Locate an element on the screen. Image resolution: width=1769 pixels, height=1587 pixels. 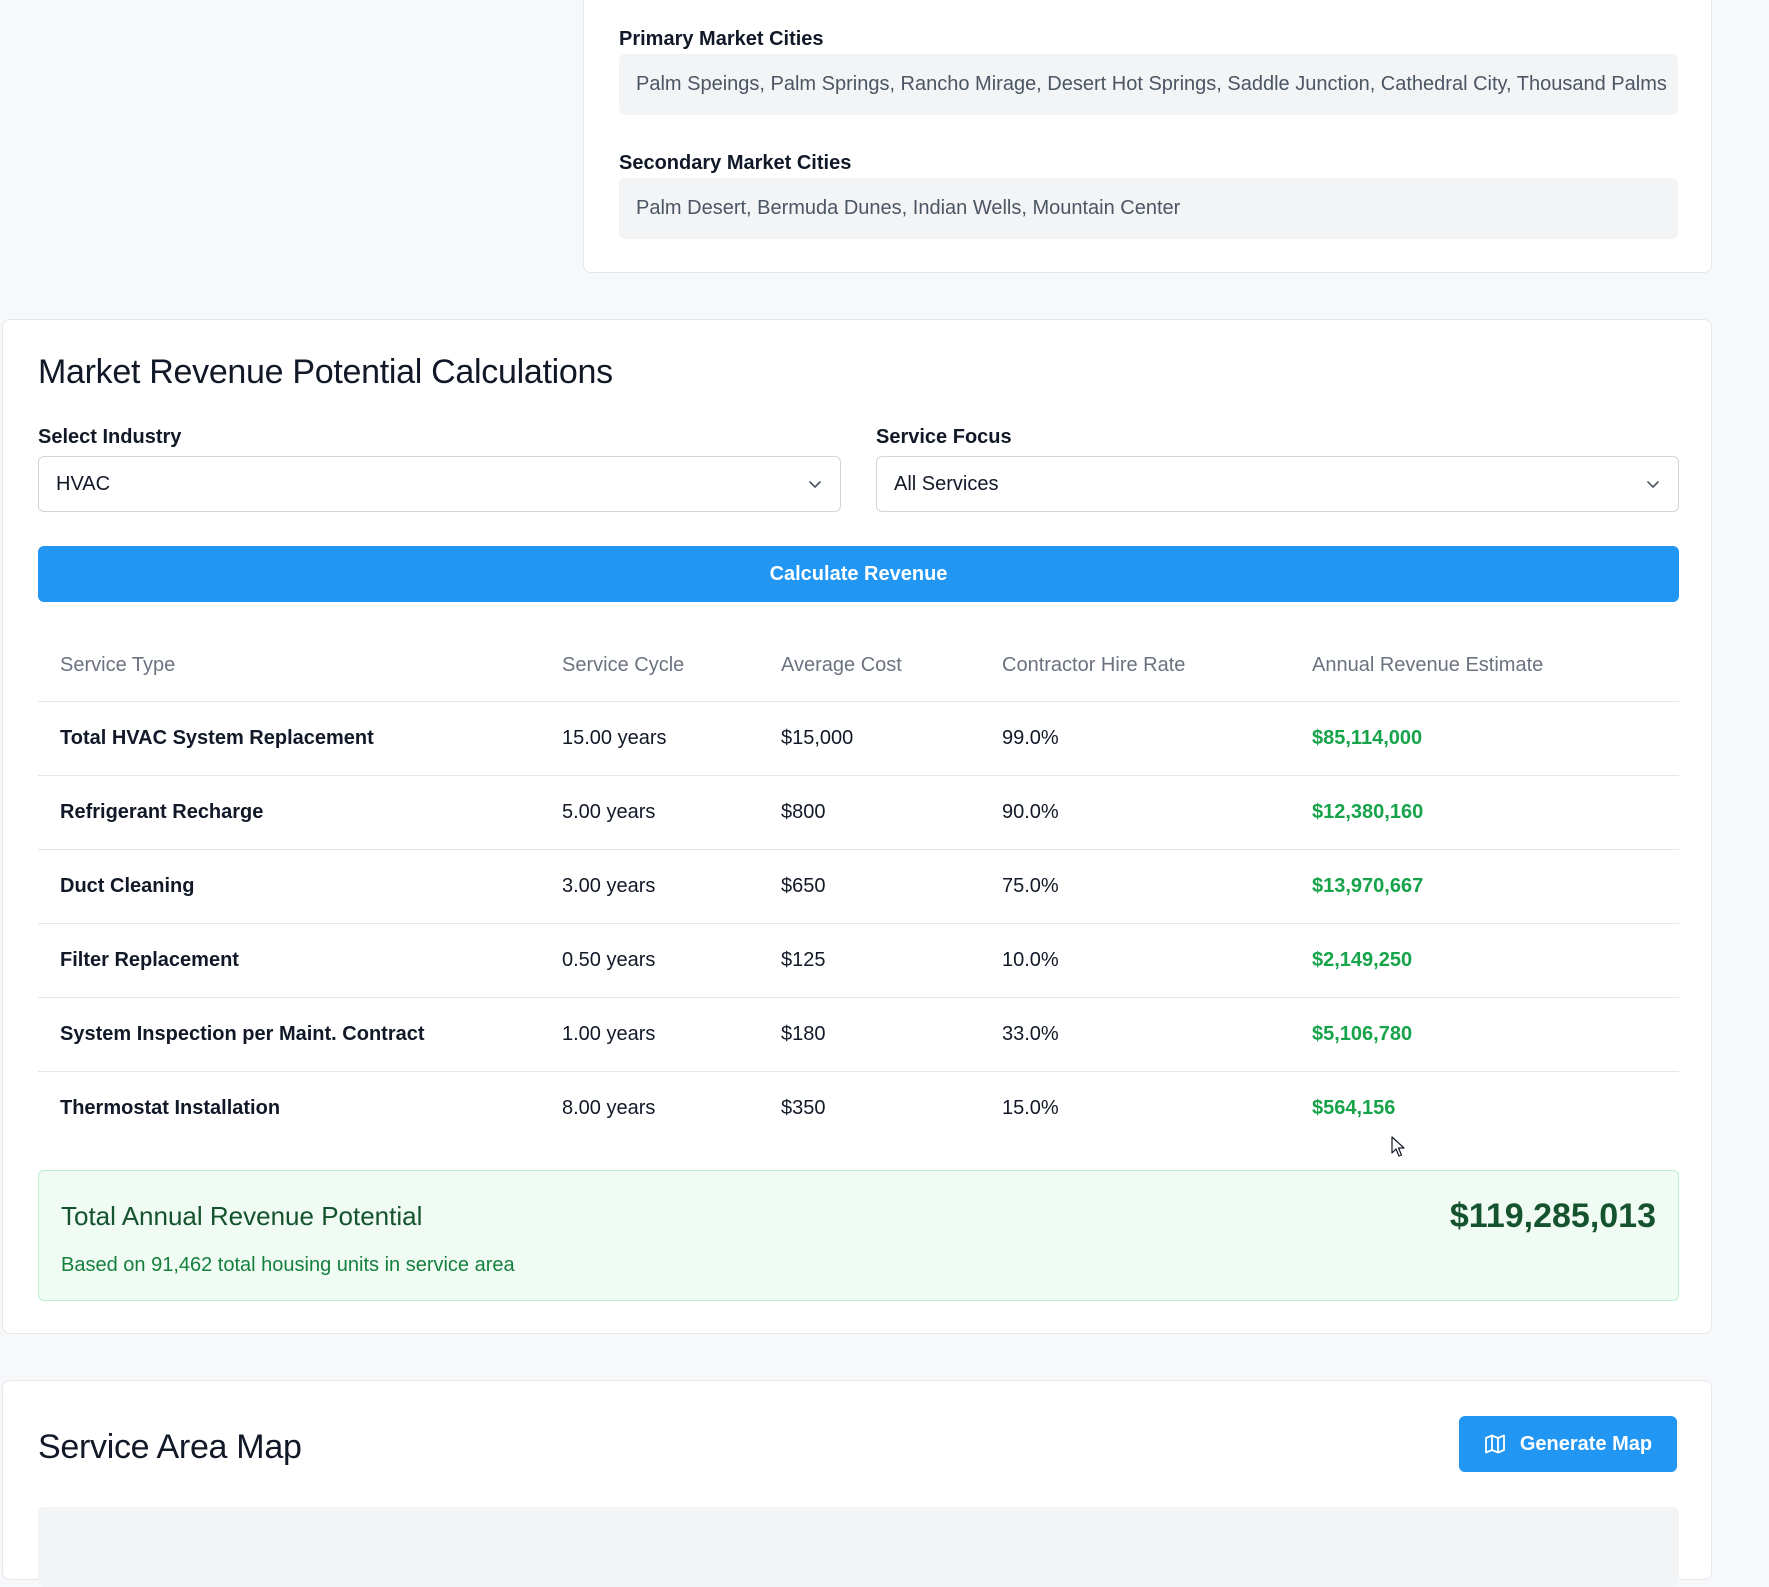
map-section-title: Service Area Map is located at coordinates (170, 1447).